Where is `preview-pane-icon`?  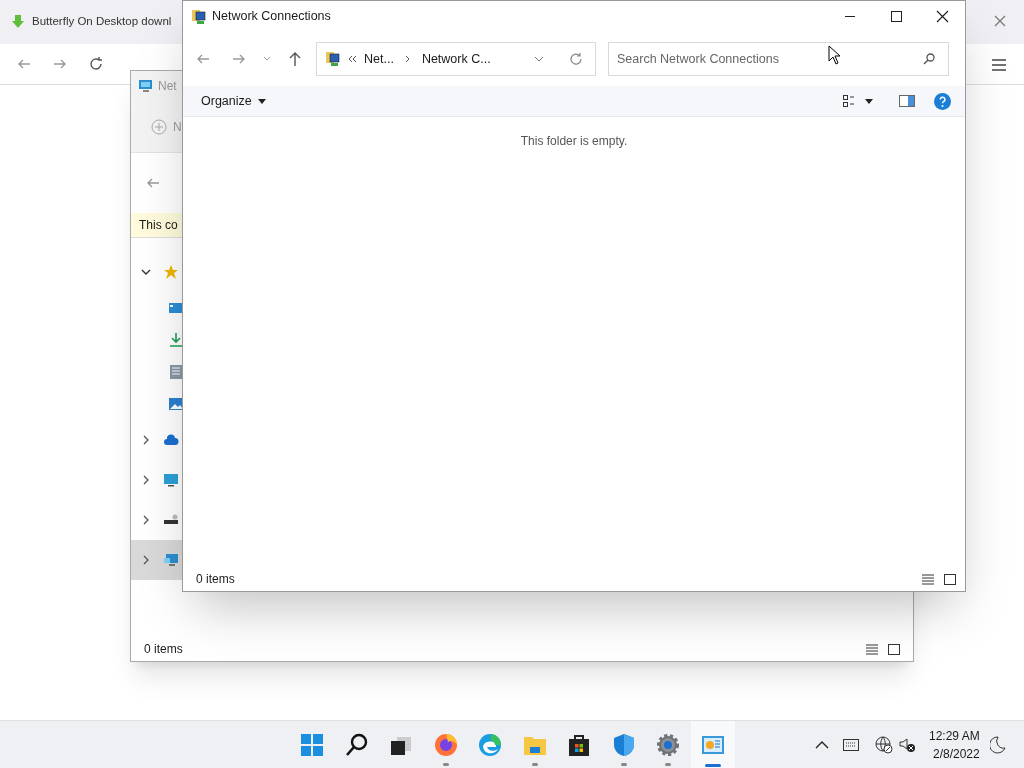 preview-pane-icon is located at coordinates (907, 101).